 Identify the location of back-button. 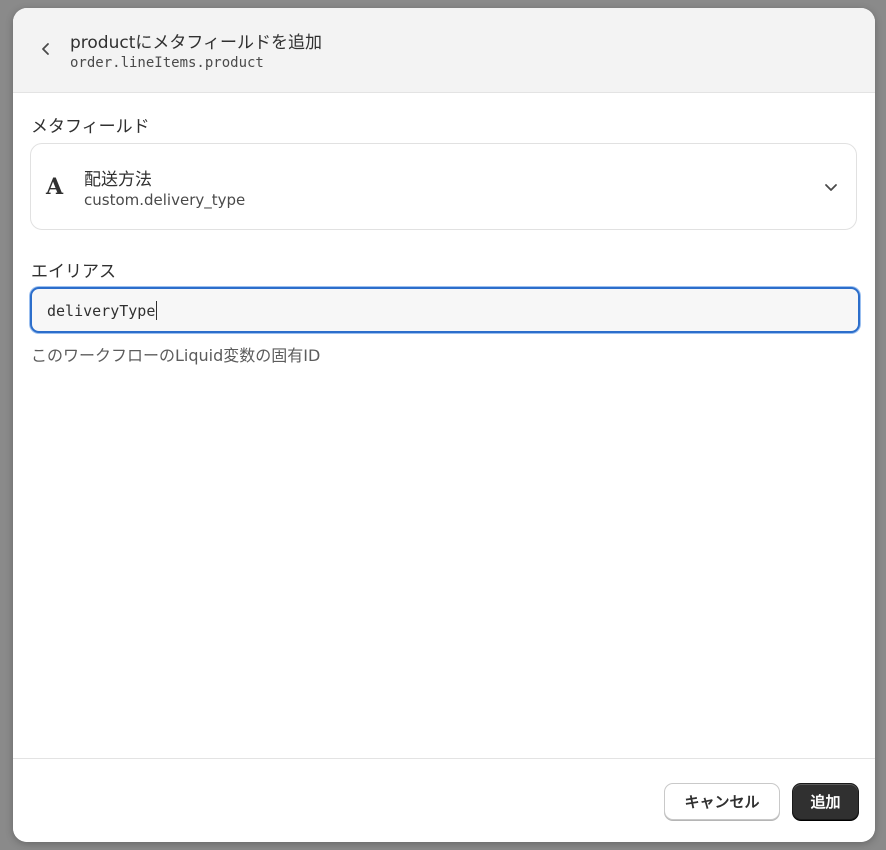
(46, 49).